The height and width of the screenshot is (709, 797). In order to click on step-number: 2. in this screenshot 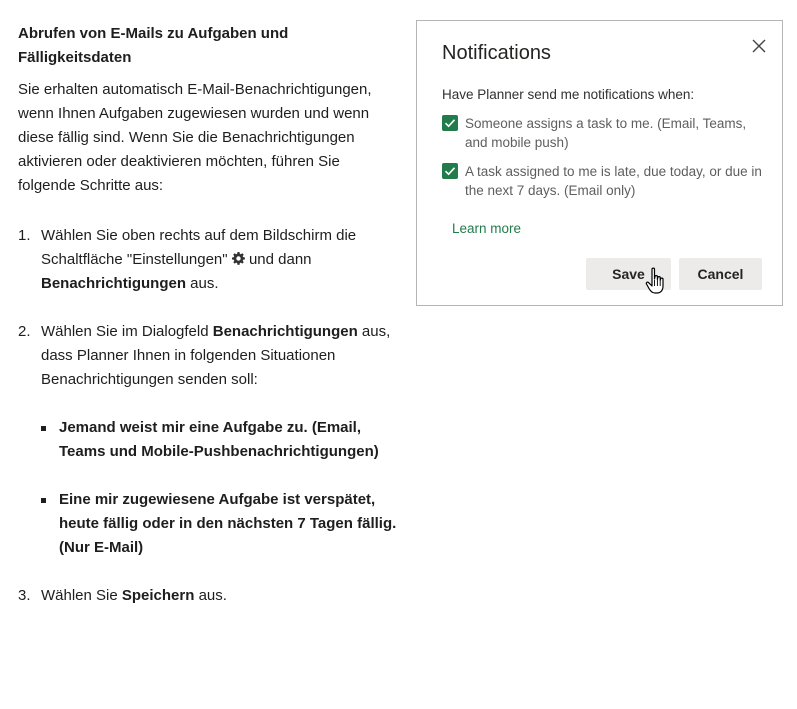, I will do `click(24, 331)`.